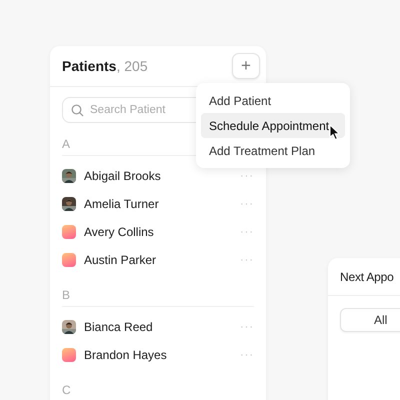  What do you see at coordinates (162, 176) in the screenshot?
I see `patient-name: Abigail Brooks` at bounding box center [162, 176].